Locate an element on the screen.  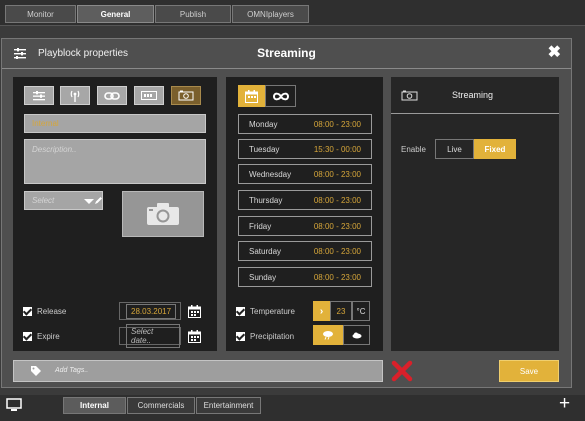
schedule-row-tuesday: Tuesday 15:30 - 00:00 is located at coordinates (305, 149).